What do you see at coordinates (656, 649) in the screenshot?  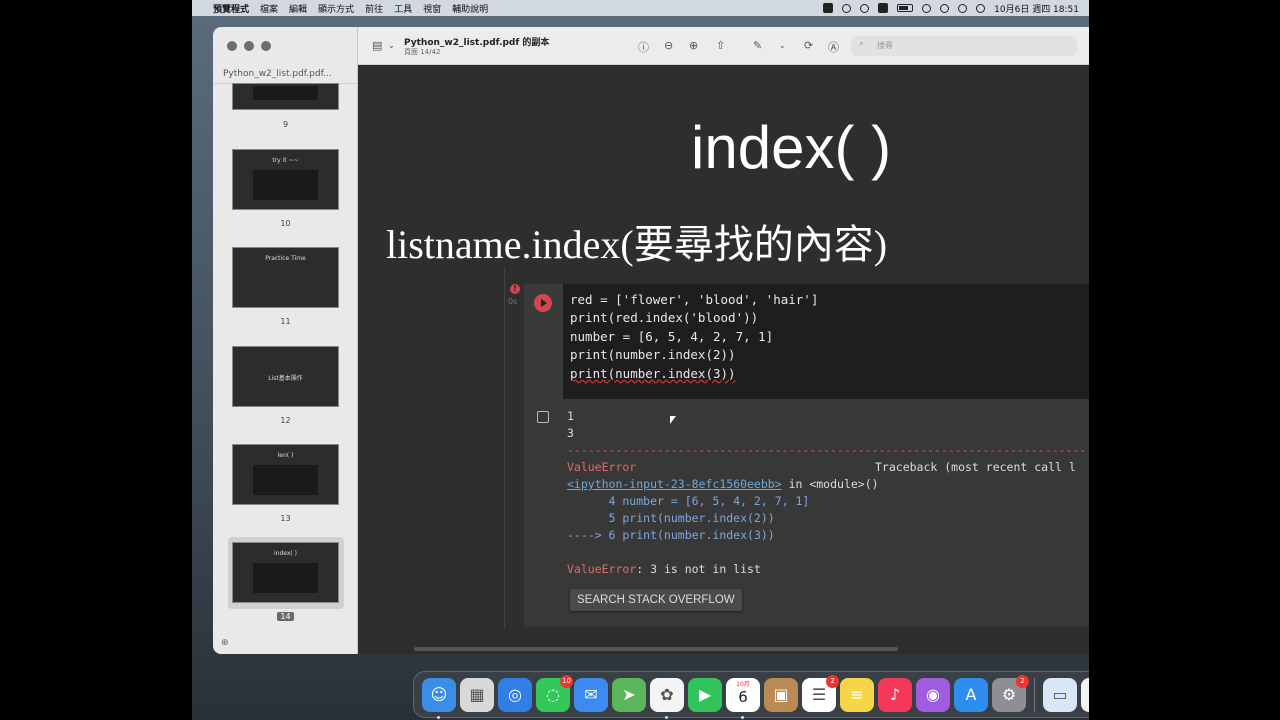 I see `horizontal-scrollbar` at bounding box center [656, 649].